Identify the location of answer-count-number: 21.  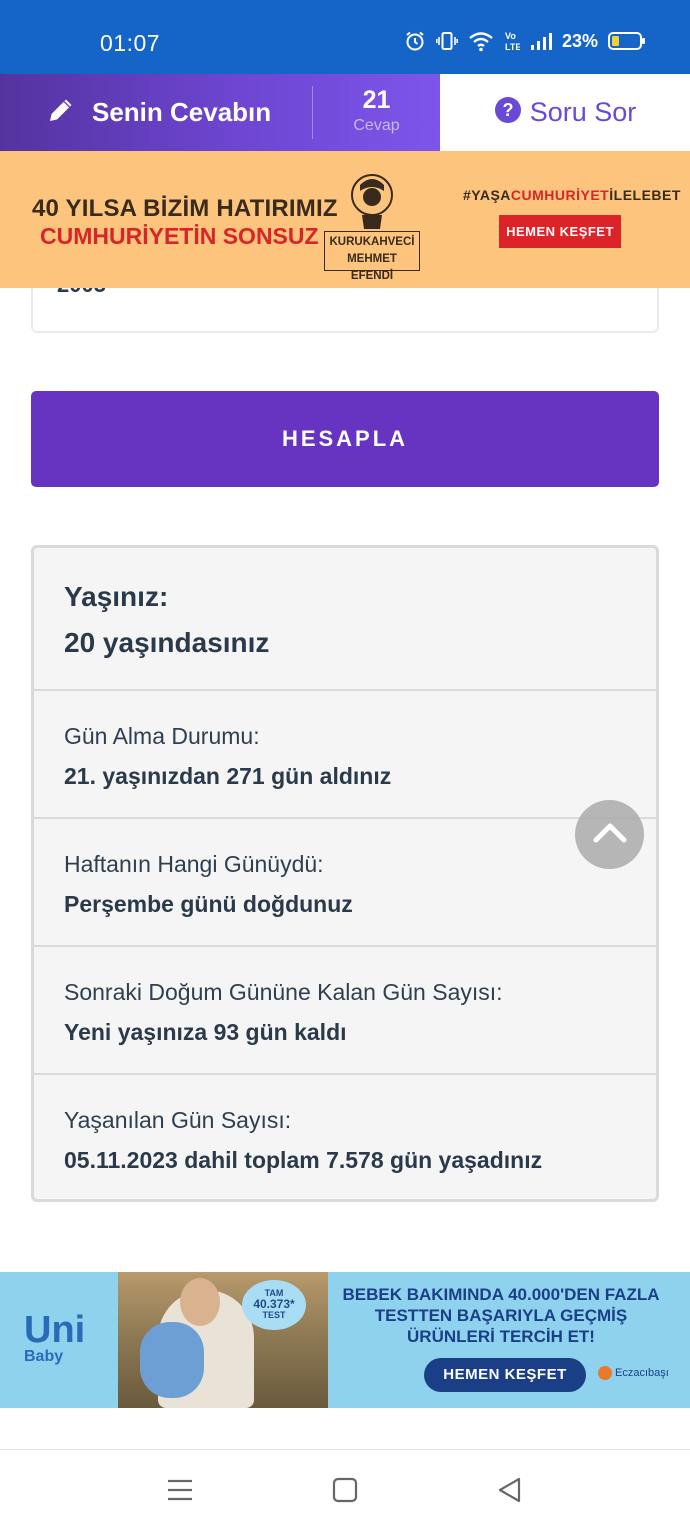
(376, 100).